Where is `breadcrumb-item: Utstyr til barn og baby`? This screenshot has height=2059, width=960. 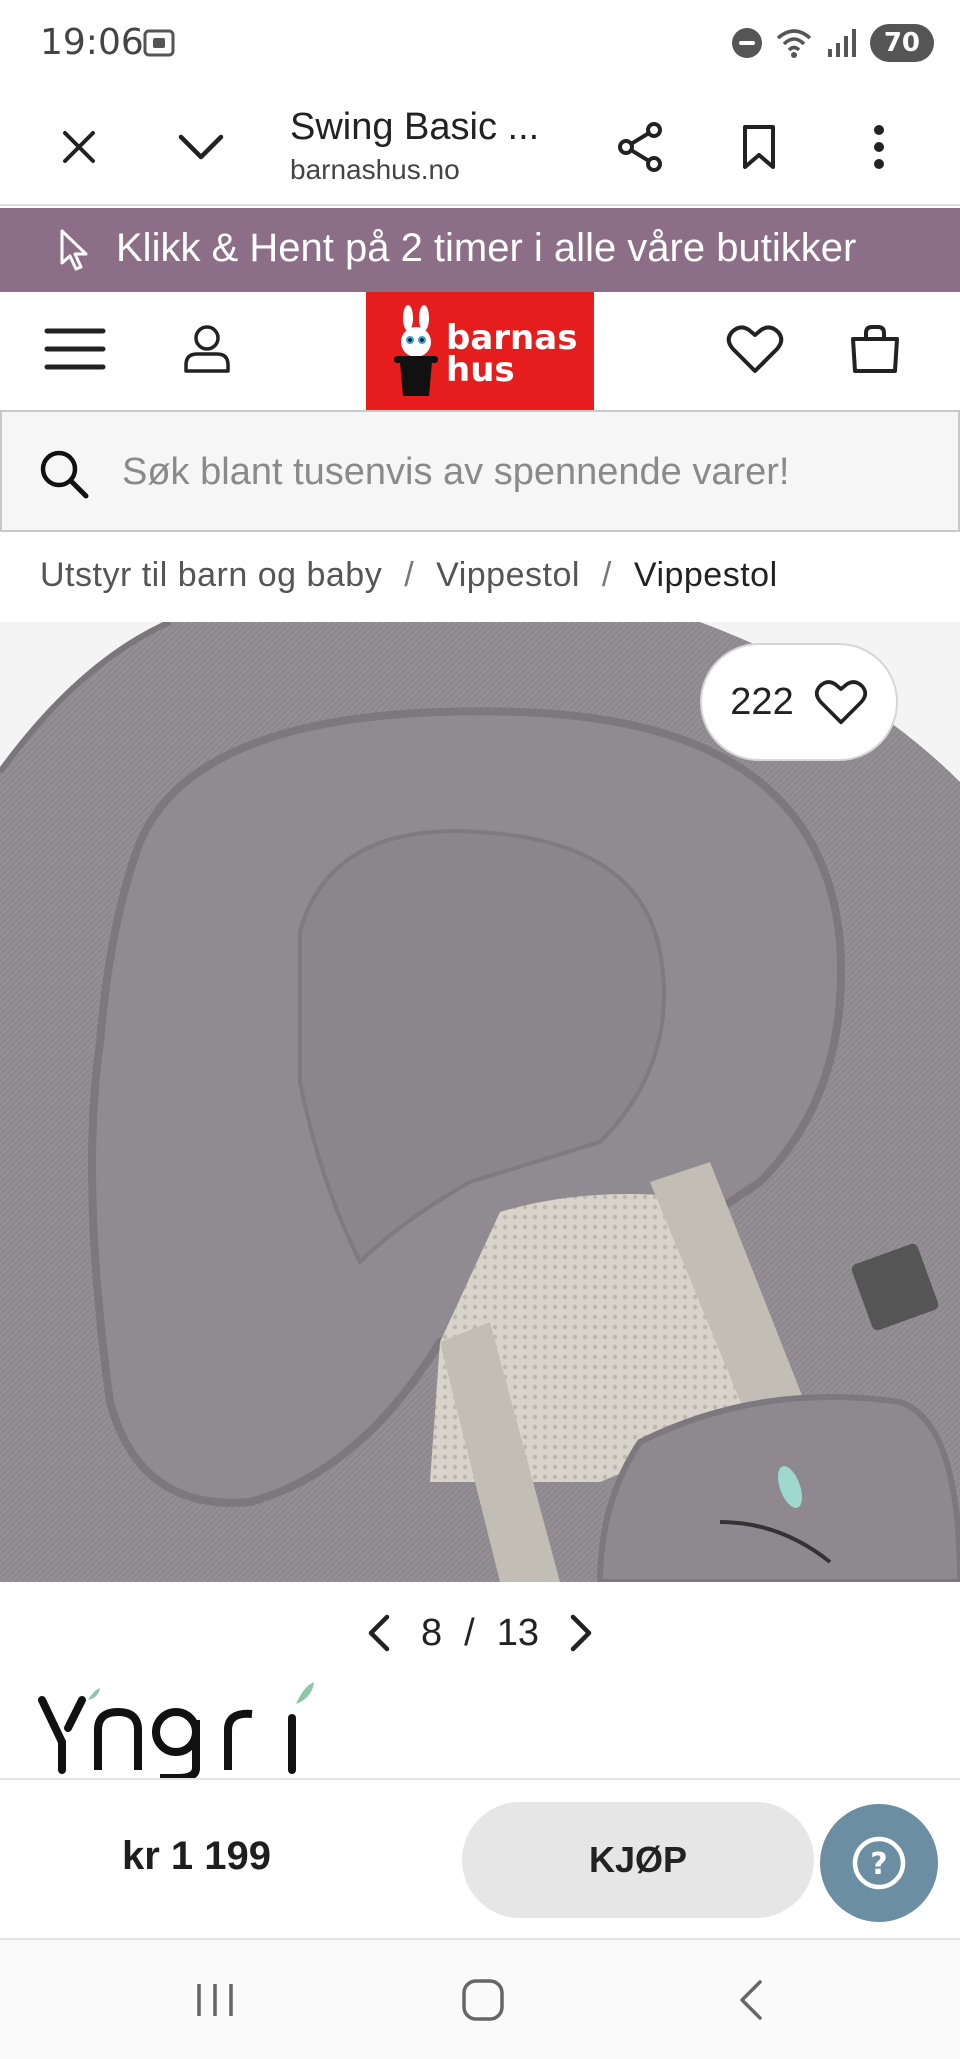
breadcrumb-item: Utstyr til barn og baby is located at coordinates (211, 575).